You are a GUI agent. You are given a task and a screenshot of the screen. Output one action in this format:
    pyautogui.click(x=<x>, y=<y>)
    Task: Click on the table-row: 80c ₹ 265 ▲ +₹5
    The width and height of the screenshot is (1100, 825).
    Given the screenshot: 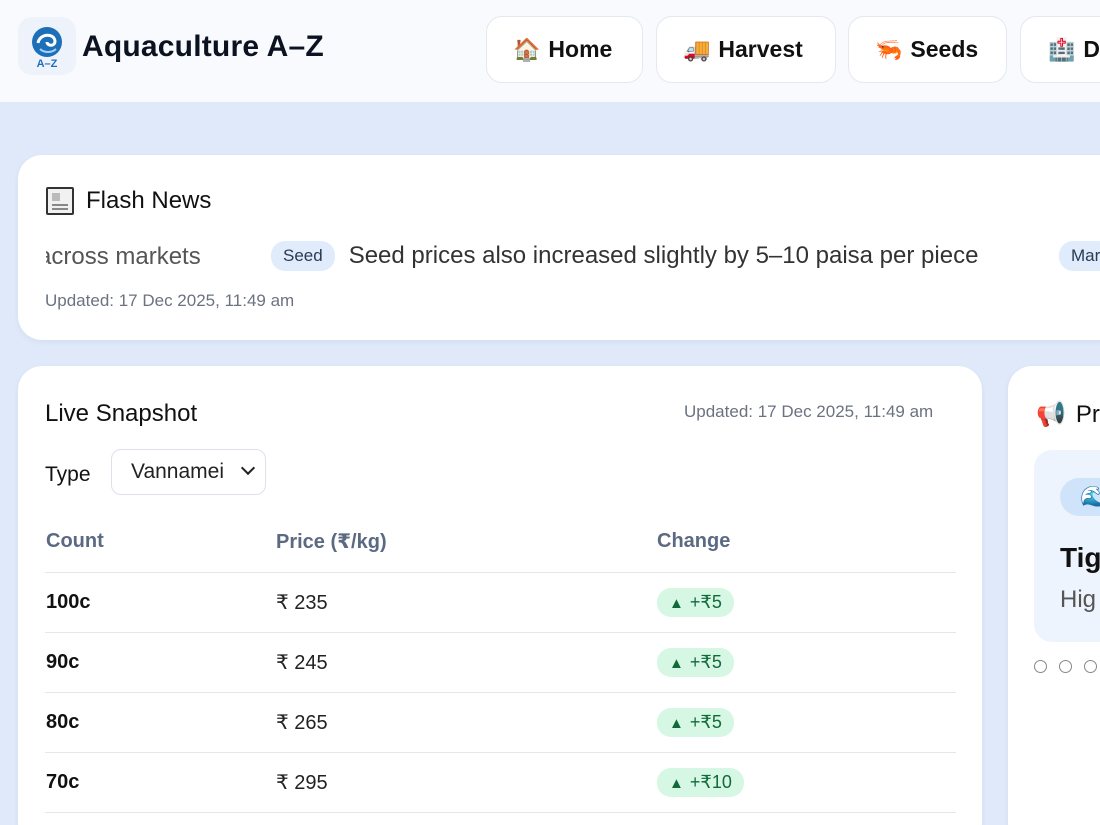 What is the action you would take?
    pyautogui.click(x=500, y=722)
    